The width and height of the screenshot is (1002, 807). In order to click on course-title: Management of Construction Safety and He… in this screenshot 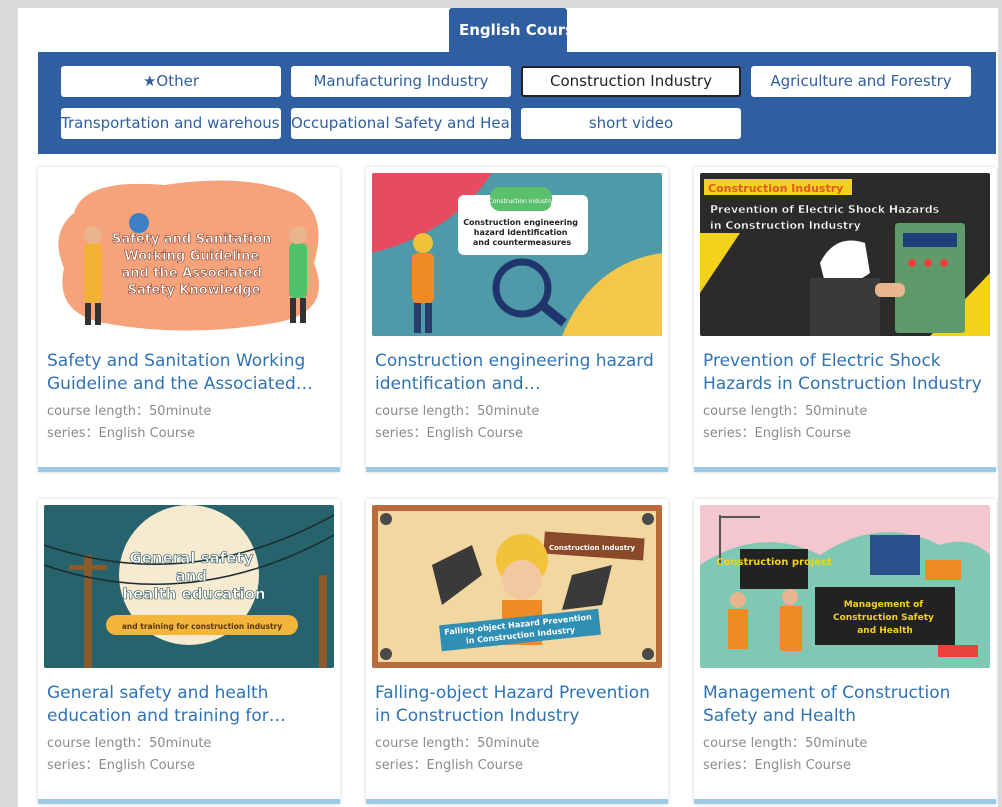, I will do `click(848, 705)`.